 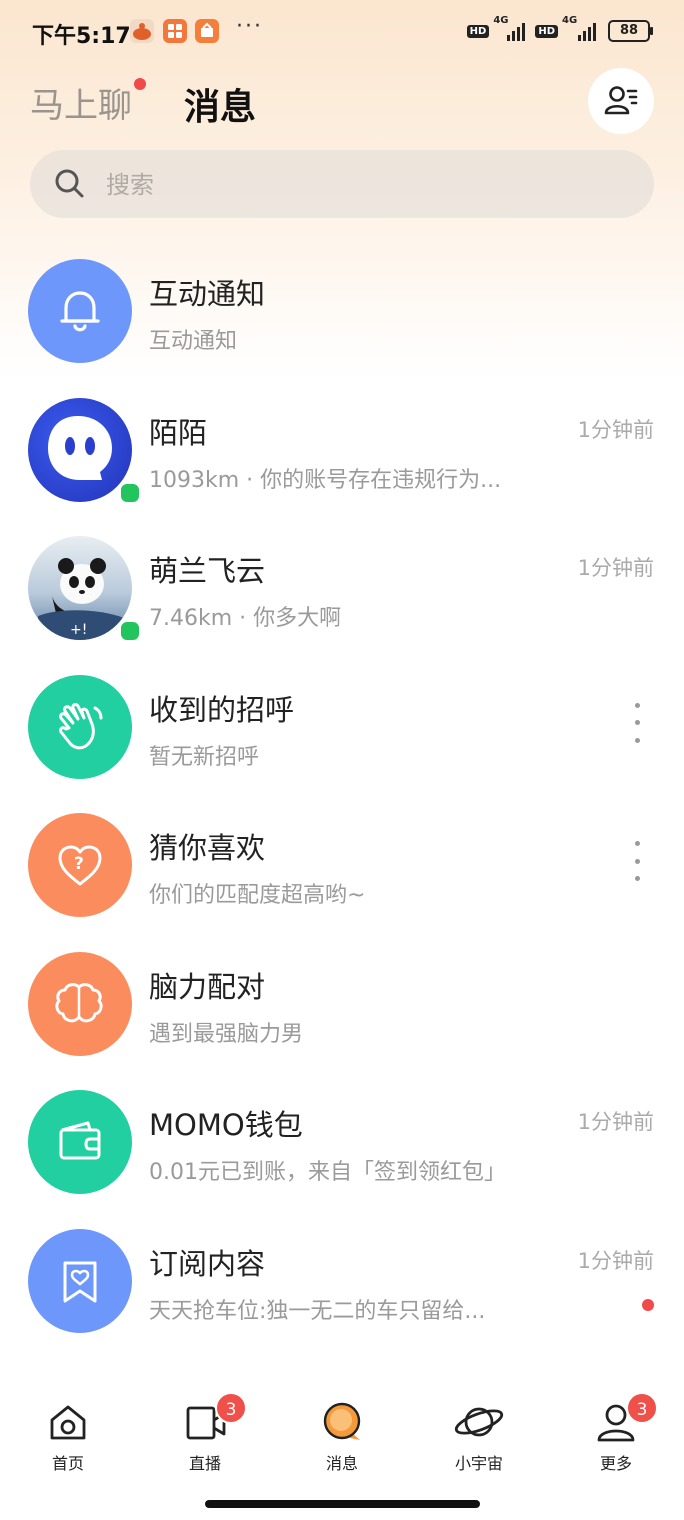 I want to click on nav-home-label: 首页, so click(x=67, y=1463).